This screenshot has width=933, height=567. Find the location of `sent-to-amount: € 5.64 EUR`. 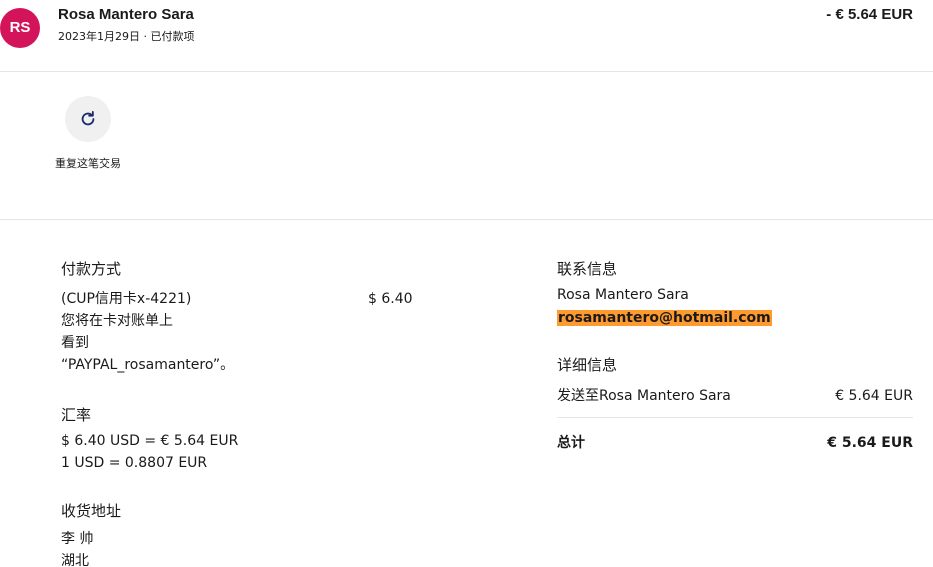

sent-to-amount: € 5.64 EUR is located at coordinates (874, 396).